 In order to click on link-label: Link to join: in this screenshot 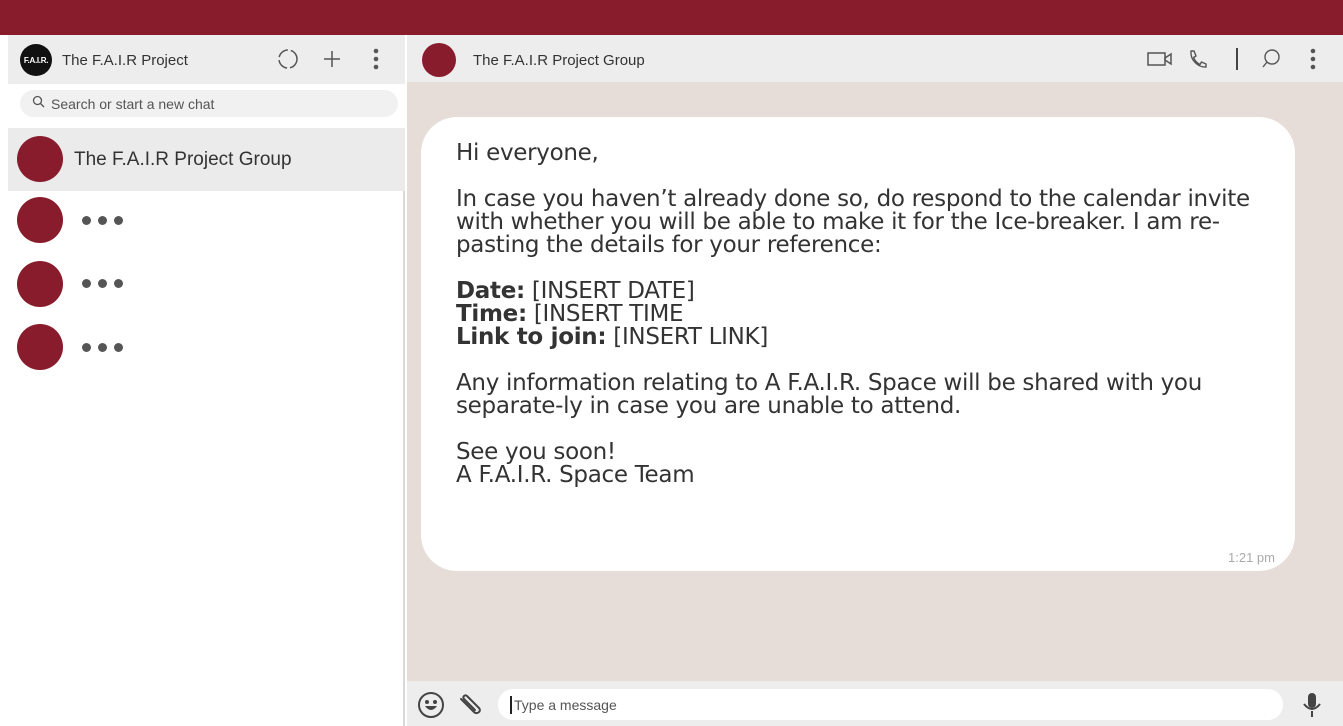, I will do `click(531, 337)`.